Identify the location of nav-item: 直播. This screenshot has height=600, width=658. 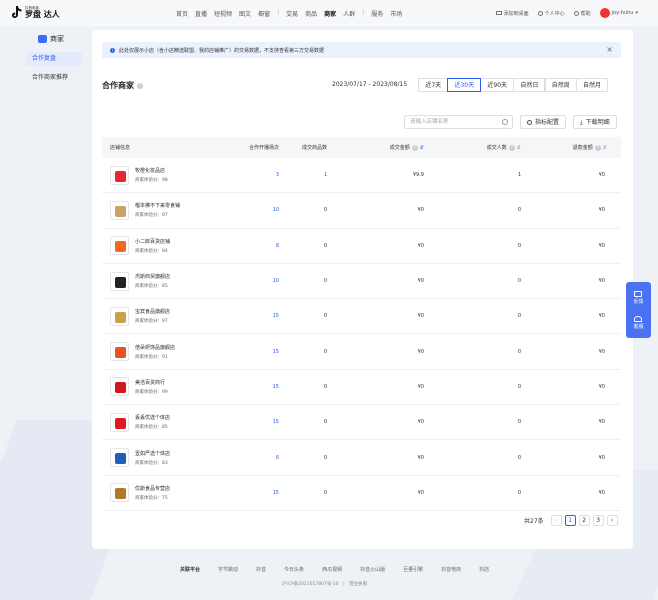
(201, 13).